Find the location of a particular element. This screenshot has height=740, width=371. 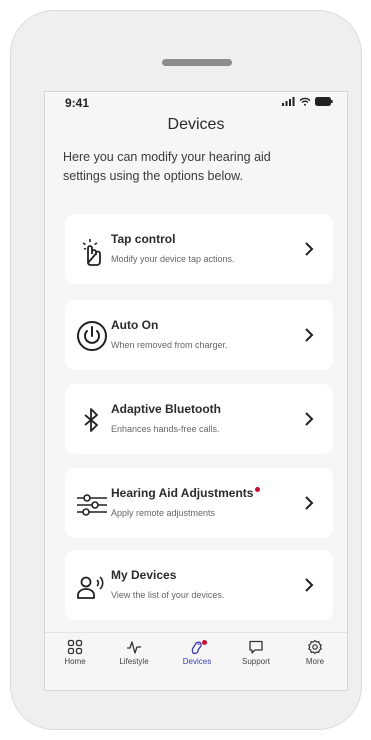

tab-more-label: More is located at coordinates (315, 661).